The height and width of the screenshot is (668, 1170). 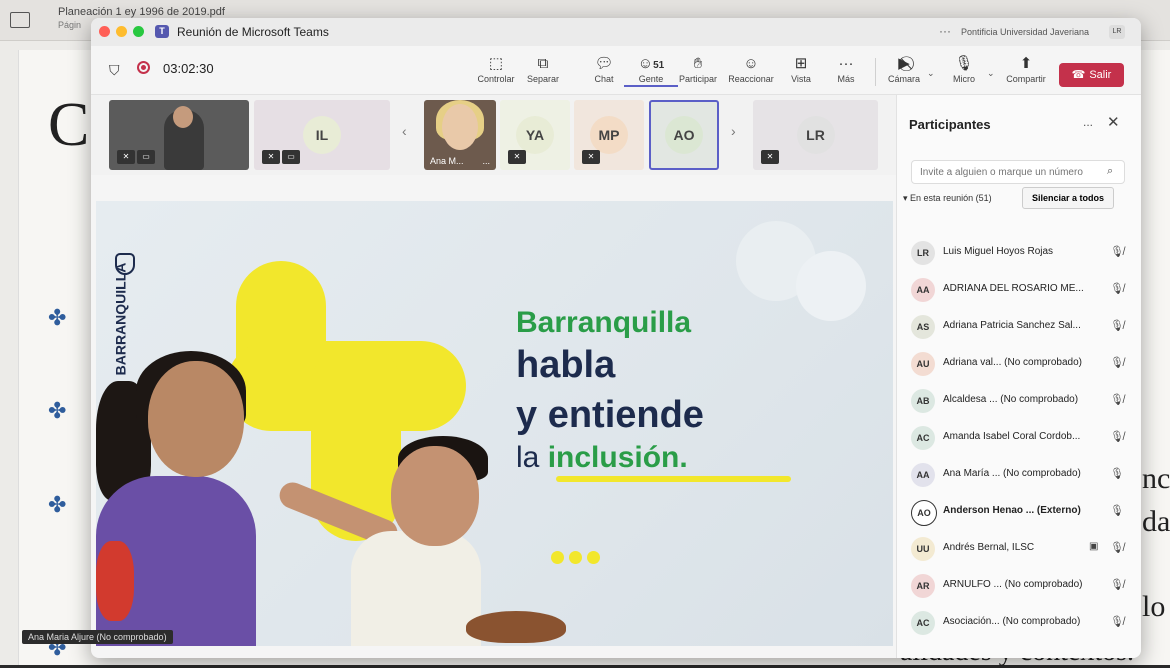 I want to click on participant-row: AS Adriana Patricia Sanchez Sal... 🎙︎̸, so click(x=1020, y=327).